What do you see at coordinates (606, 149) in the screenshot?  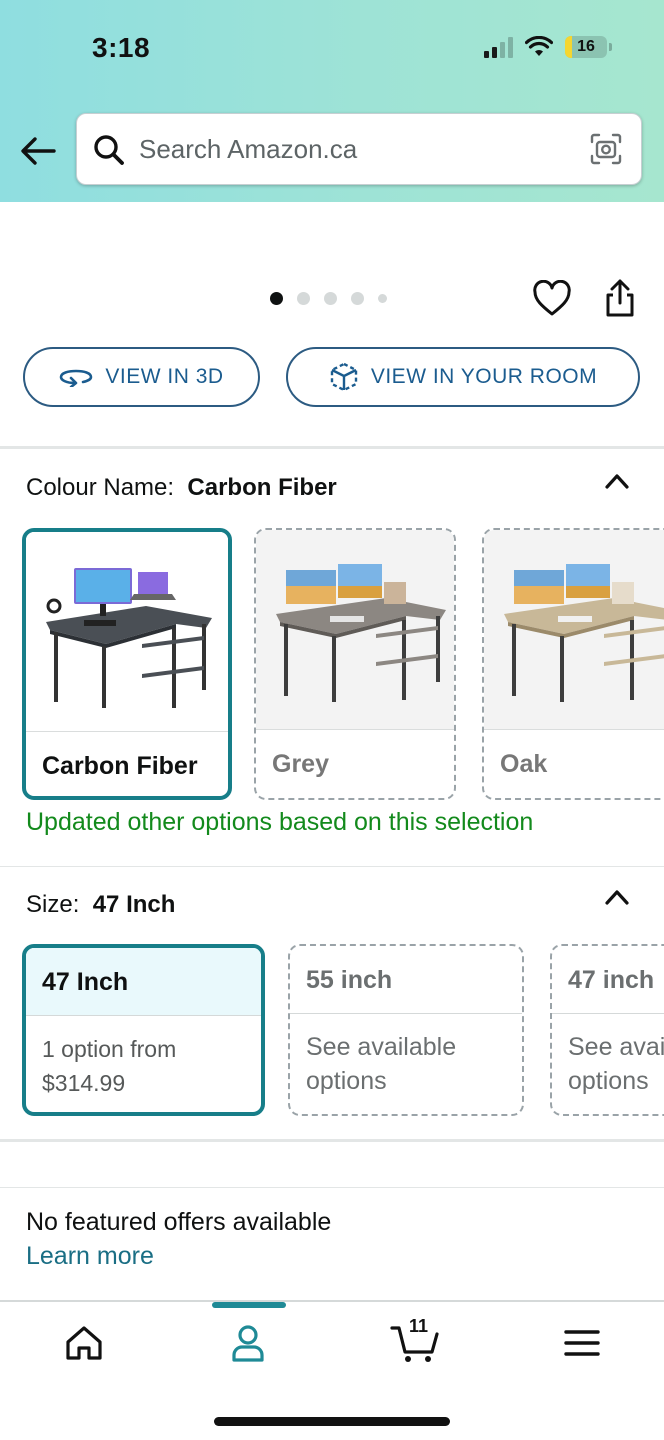 I see `camera-search-icon` at bounding box center [606, 149].